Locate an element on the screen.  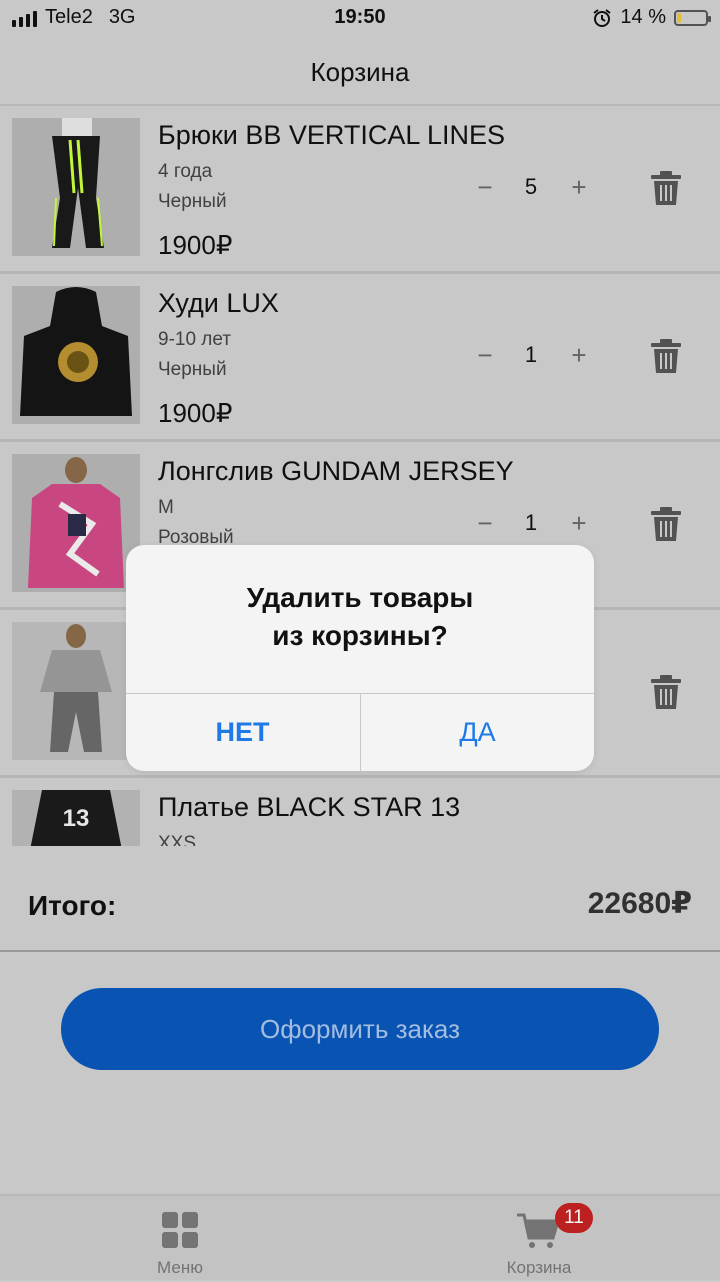
dialog-title-line: из корзины? is located at coordinates (360, 635).